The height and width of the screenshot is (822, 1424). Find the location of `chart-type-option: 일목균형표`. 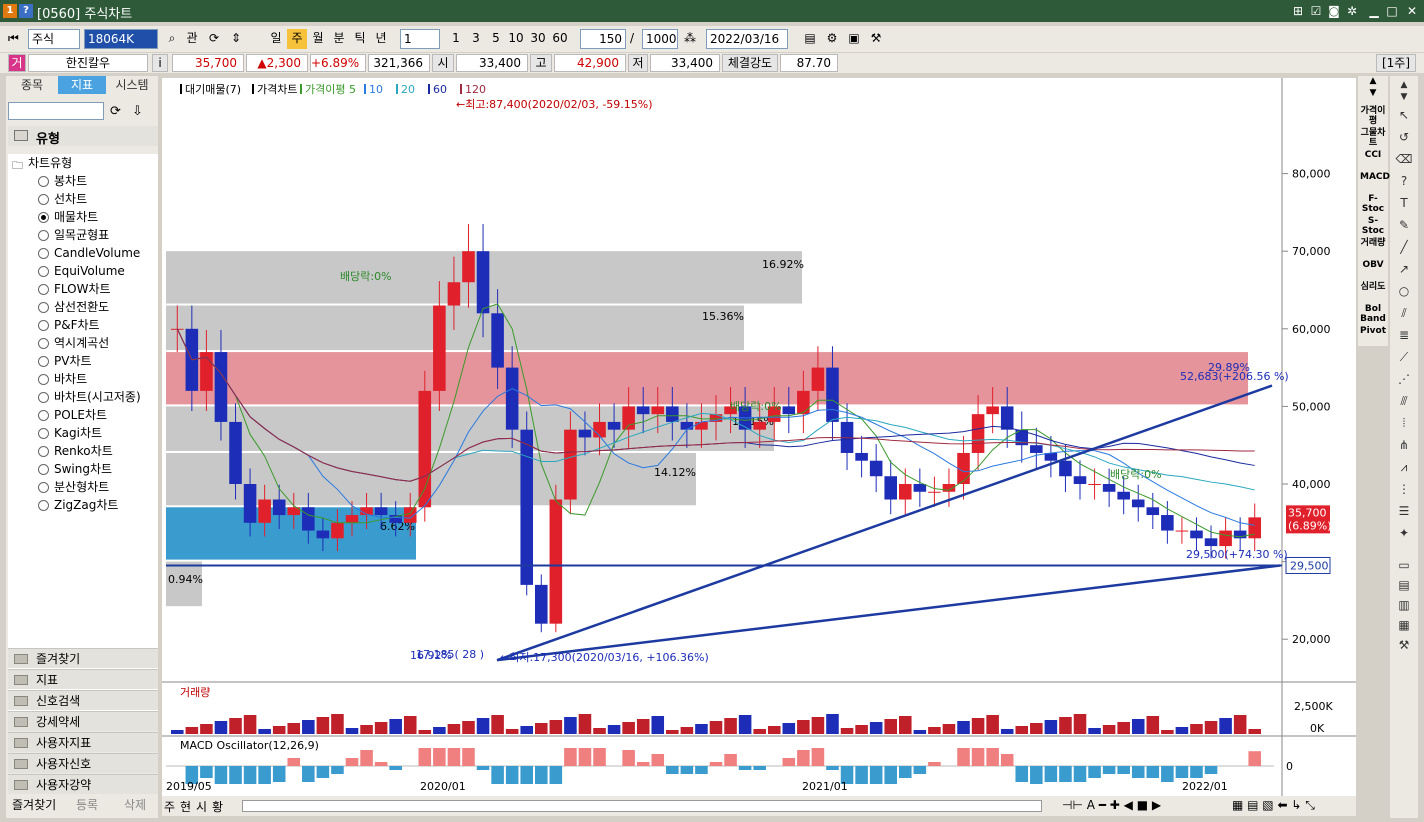

chart-type-option: 일목균형표 is located at coordinates (70, 235).